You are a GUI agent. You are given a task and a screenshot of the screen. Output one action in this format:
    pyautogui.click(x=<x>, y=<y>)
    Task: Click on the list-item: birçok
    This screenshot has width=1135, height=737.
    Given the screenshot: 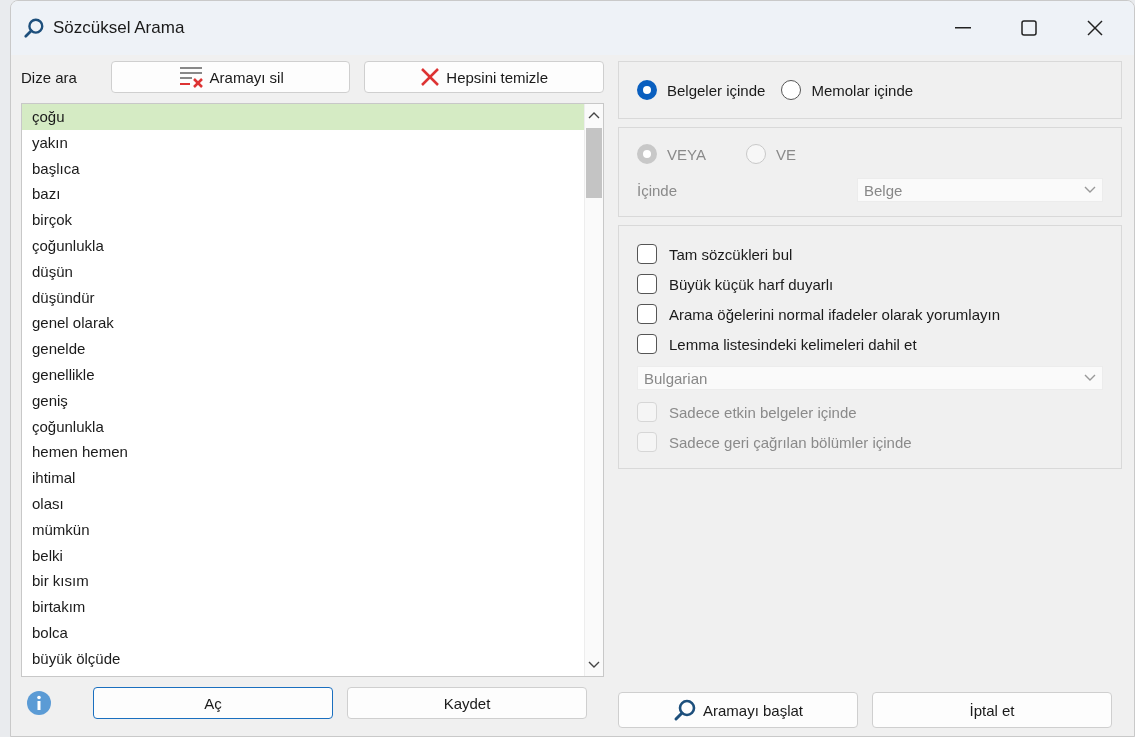 What is the action you would take?
    pyautogui.click(x=303, y=220)
    